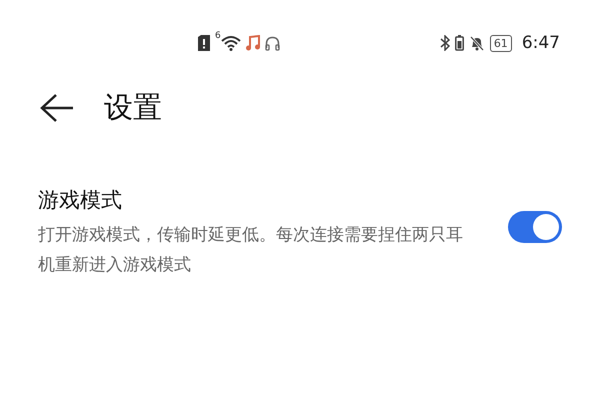  I want to click on back-arrow-icon, so click(57, 108).